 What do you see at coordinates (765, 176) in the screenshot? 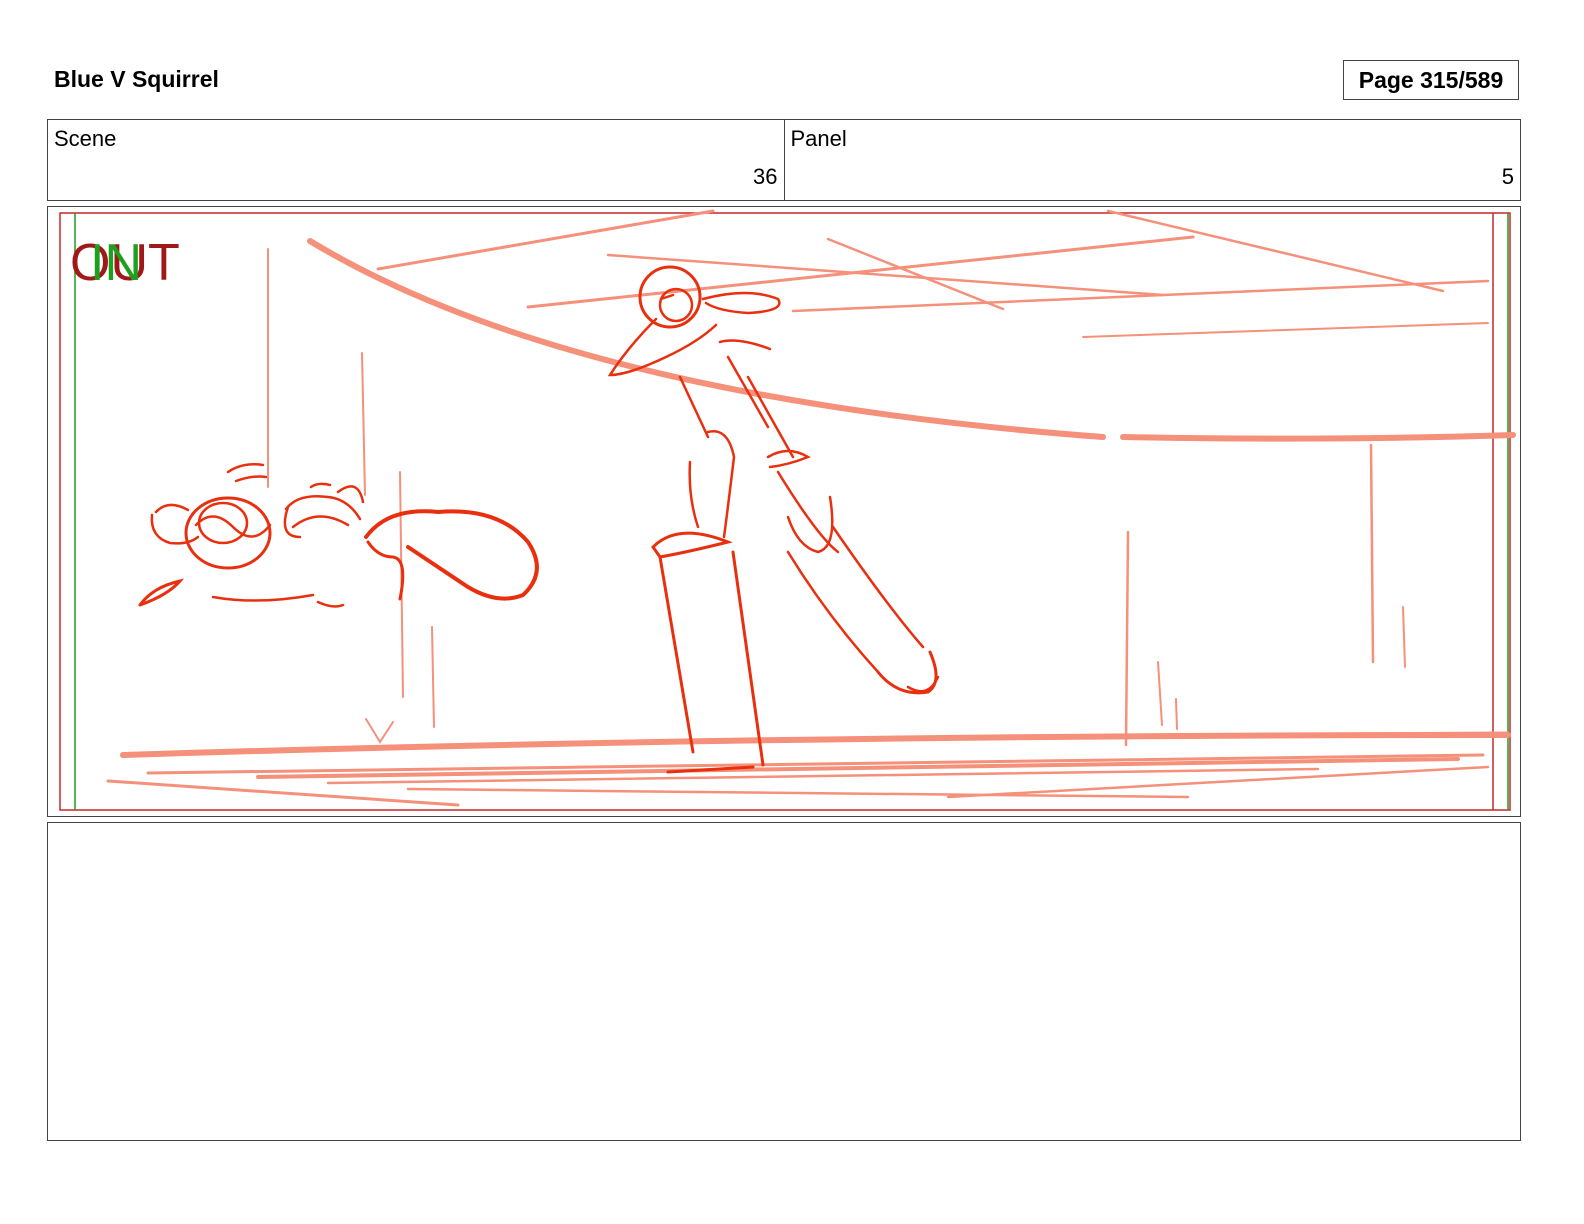
I see `scene-number: 36` at bounding box center [765, 176].